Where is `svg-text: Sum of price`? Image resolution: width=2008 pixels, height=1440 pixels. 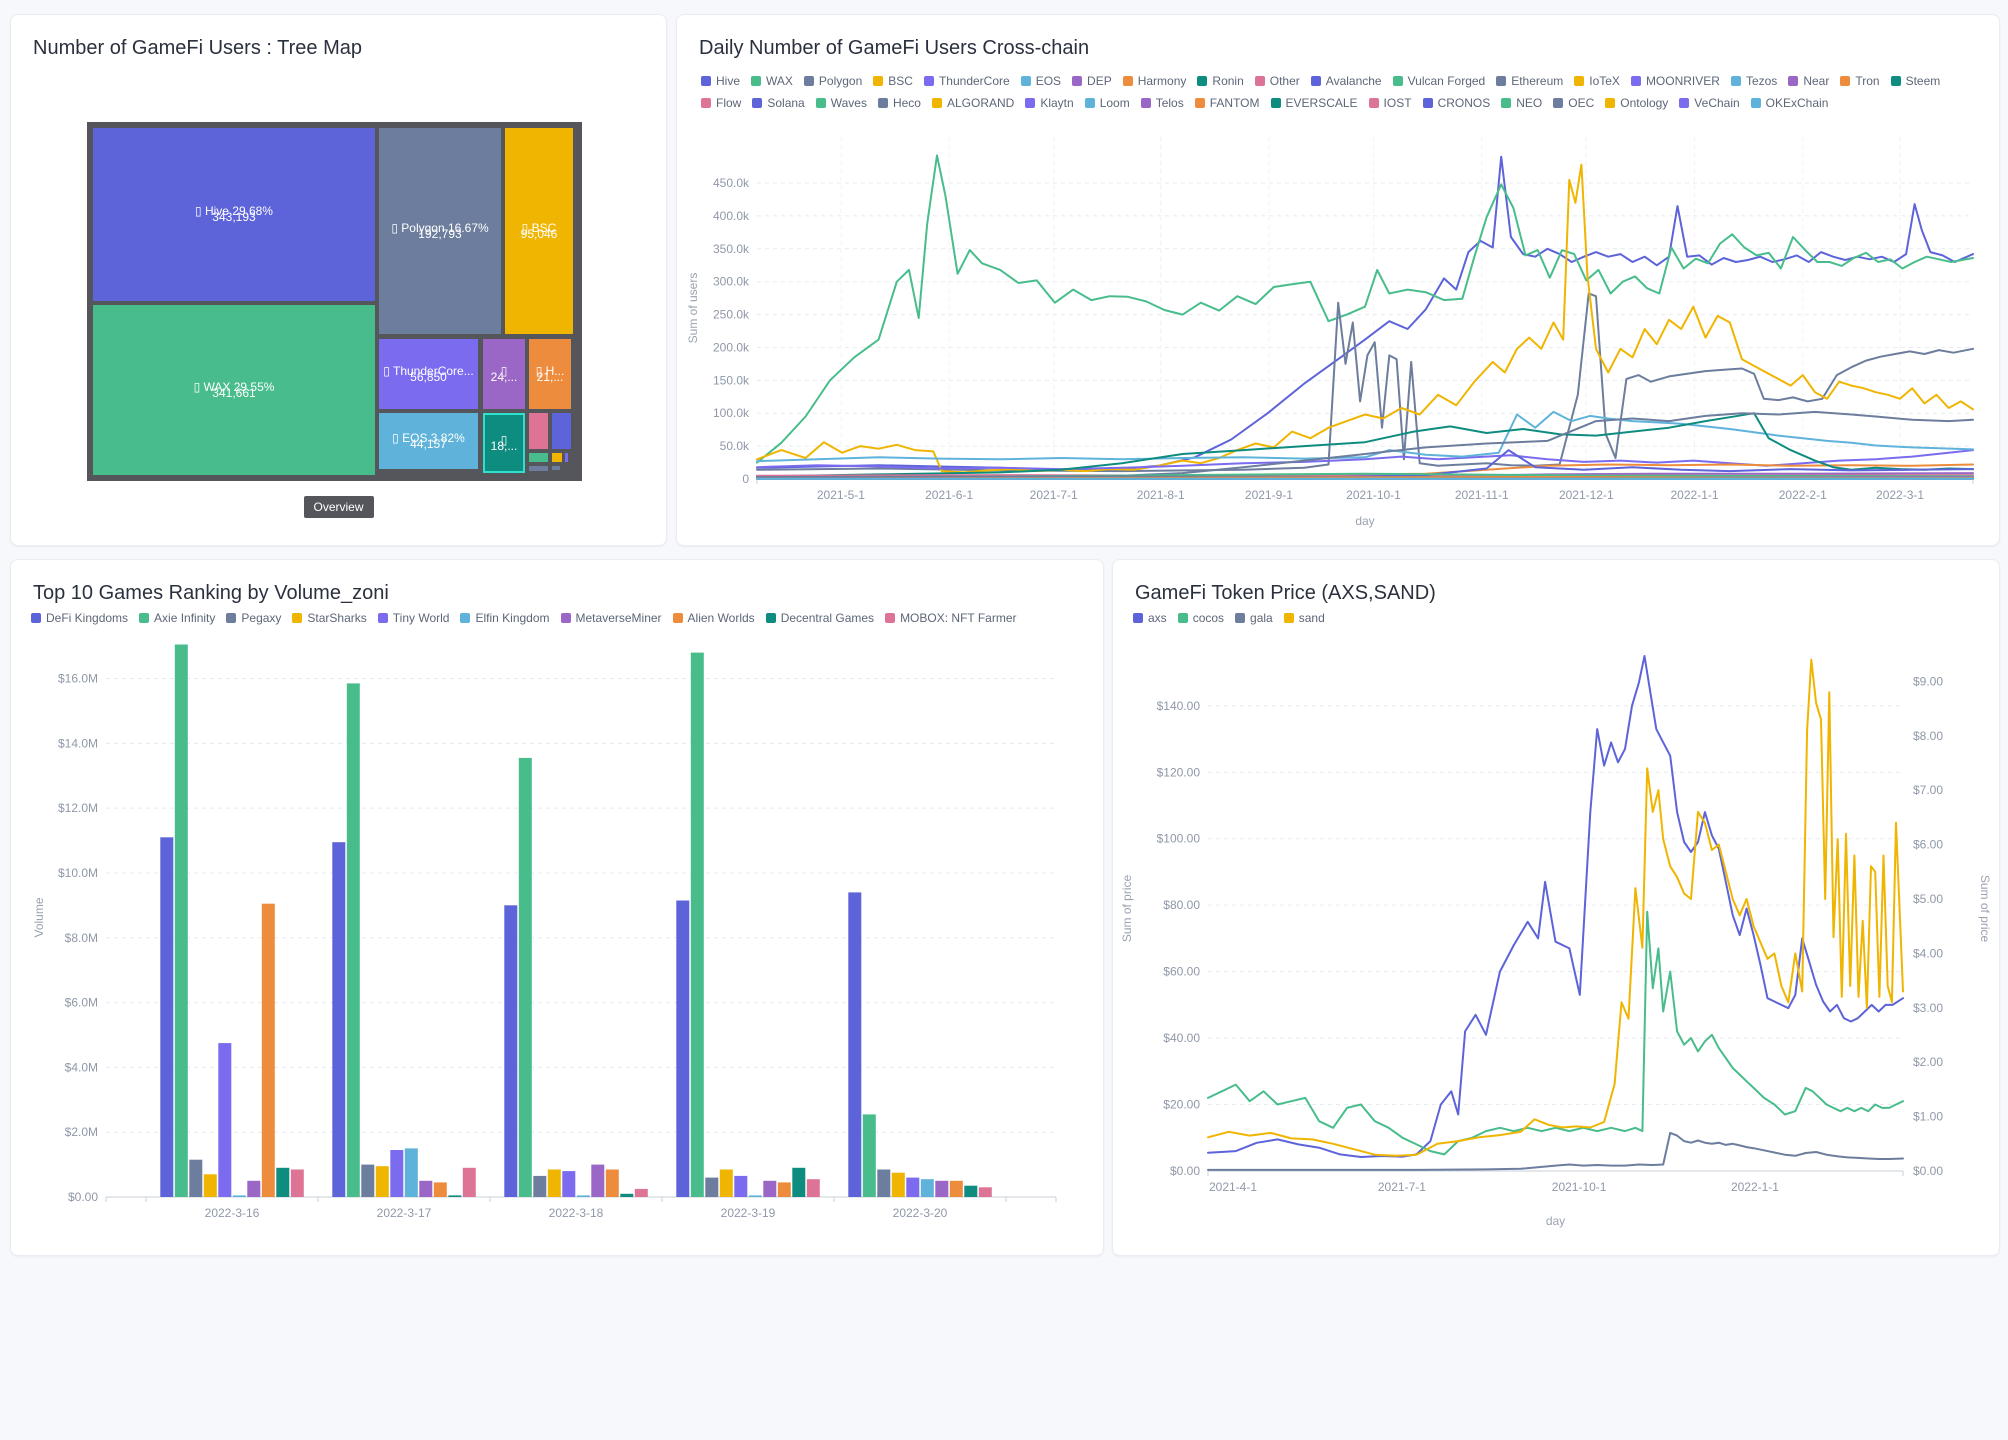
svg-text: Sum of price is located at coordinates (1127, 908).